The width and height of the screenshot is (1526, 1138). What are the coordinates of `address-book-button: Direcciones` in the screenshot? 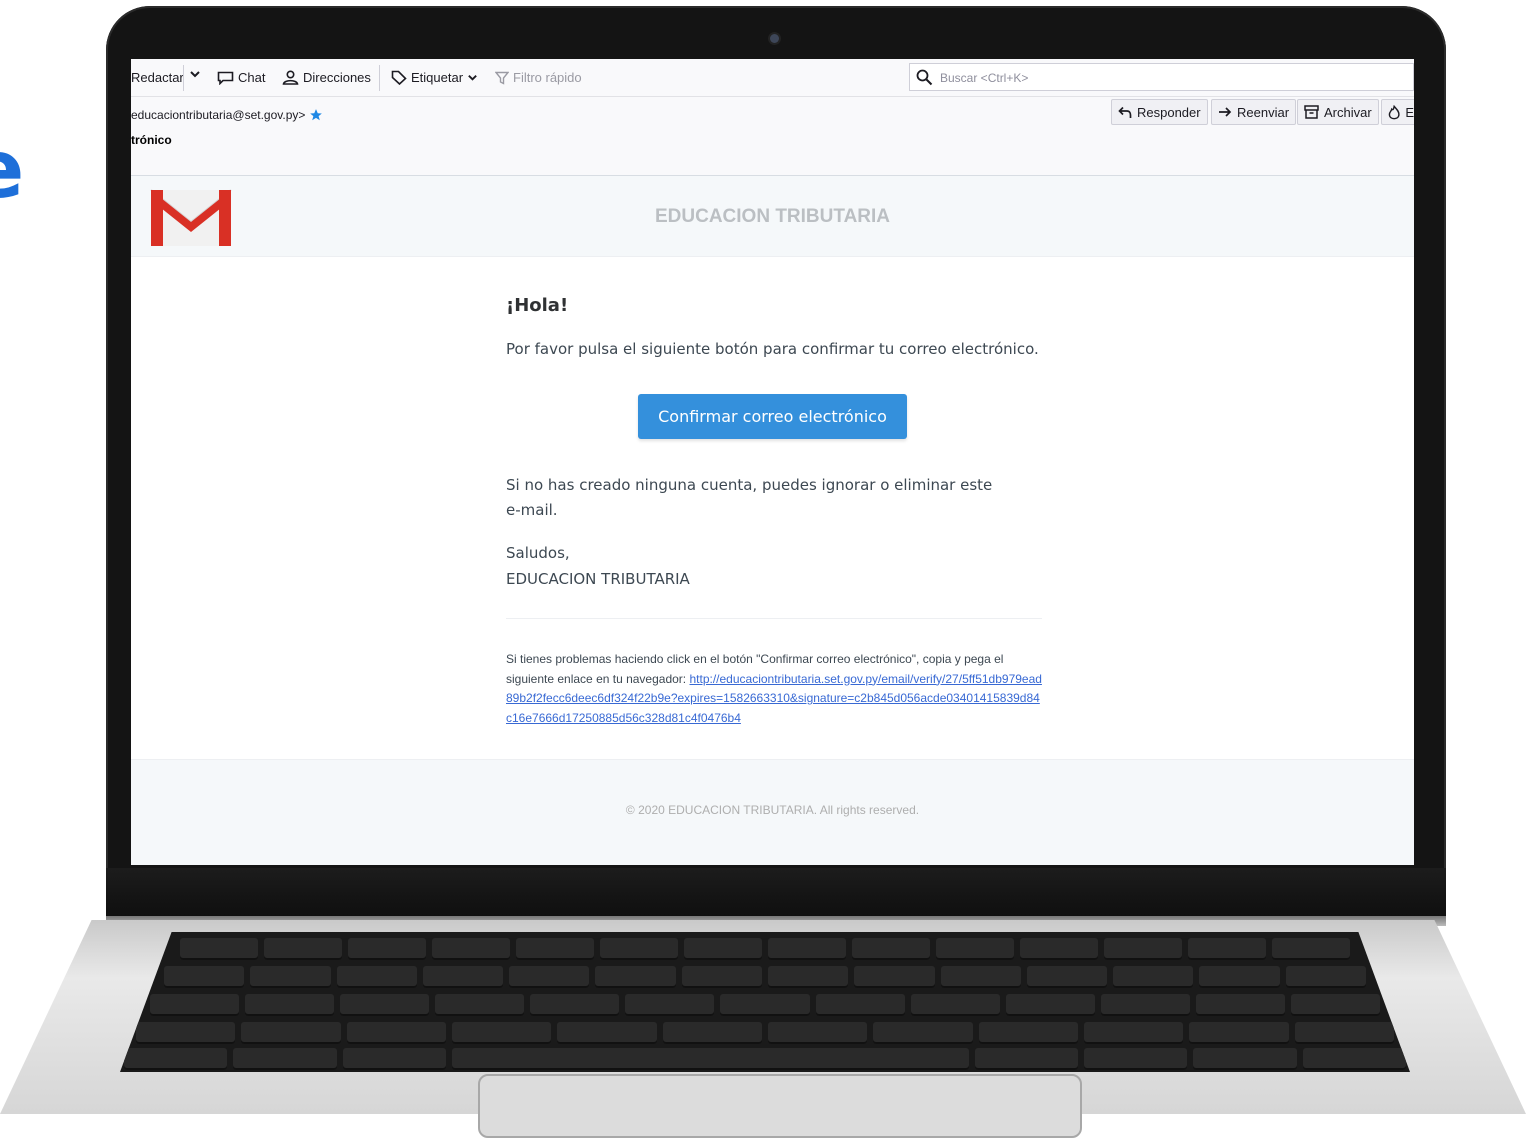 It's located at (326, 77).